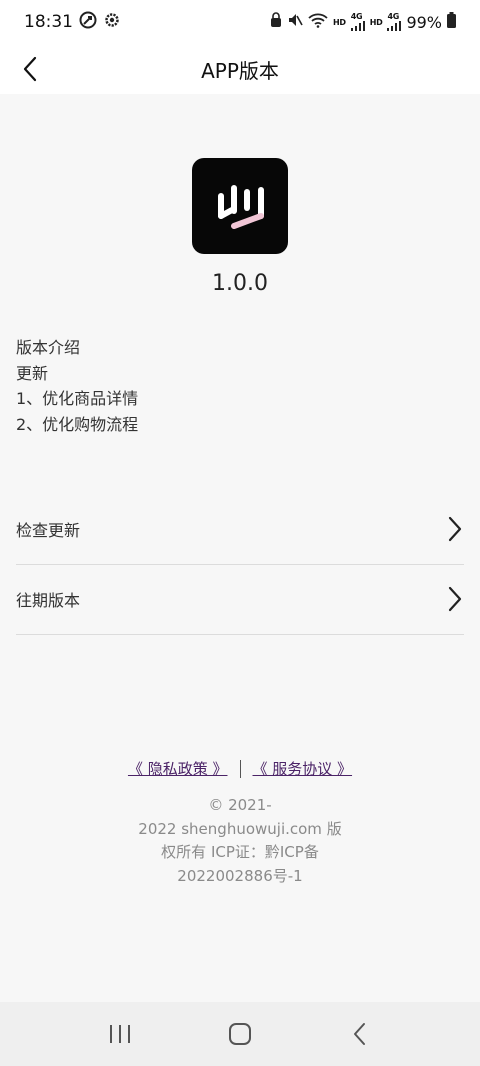  What do you see at coordinates (295, 22) in the screenshot?
I see `mute-icon` at bounding box center [295, 22].